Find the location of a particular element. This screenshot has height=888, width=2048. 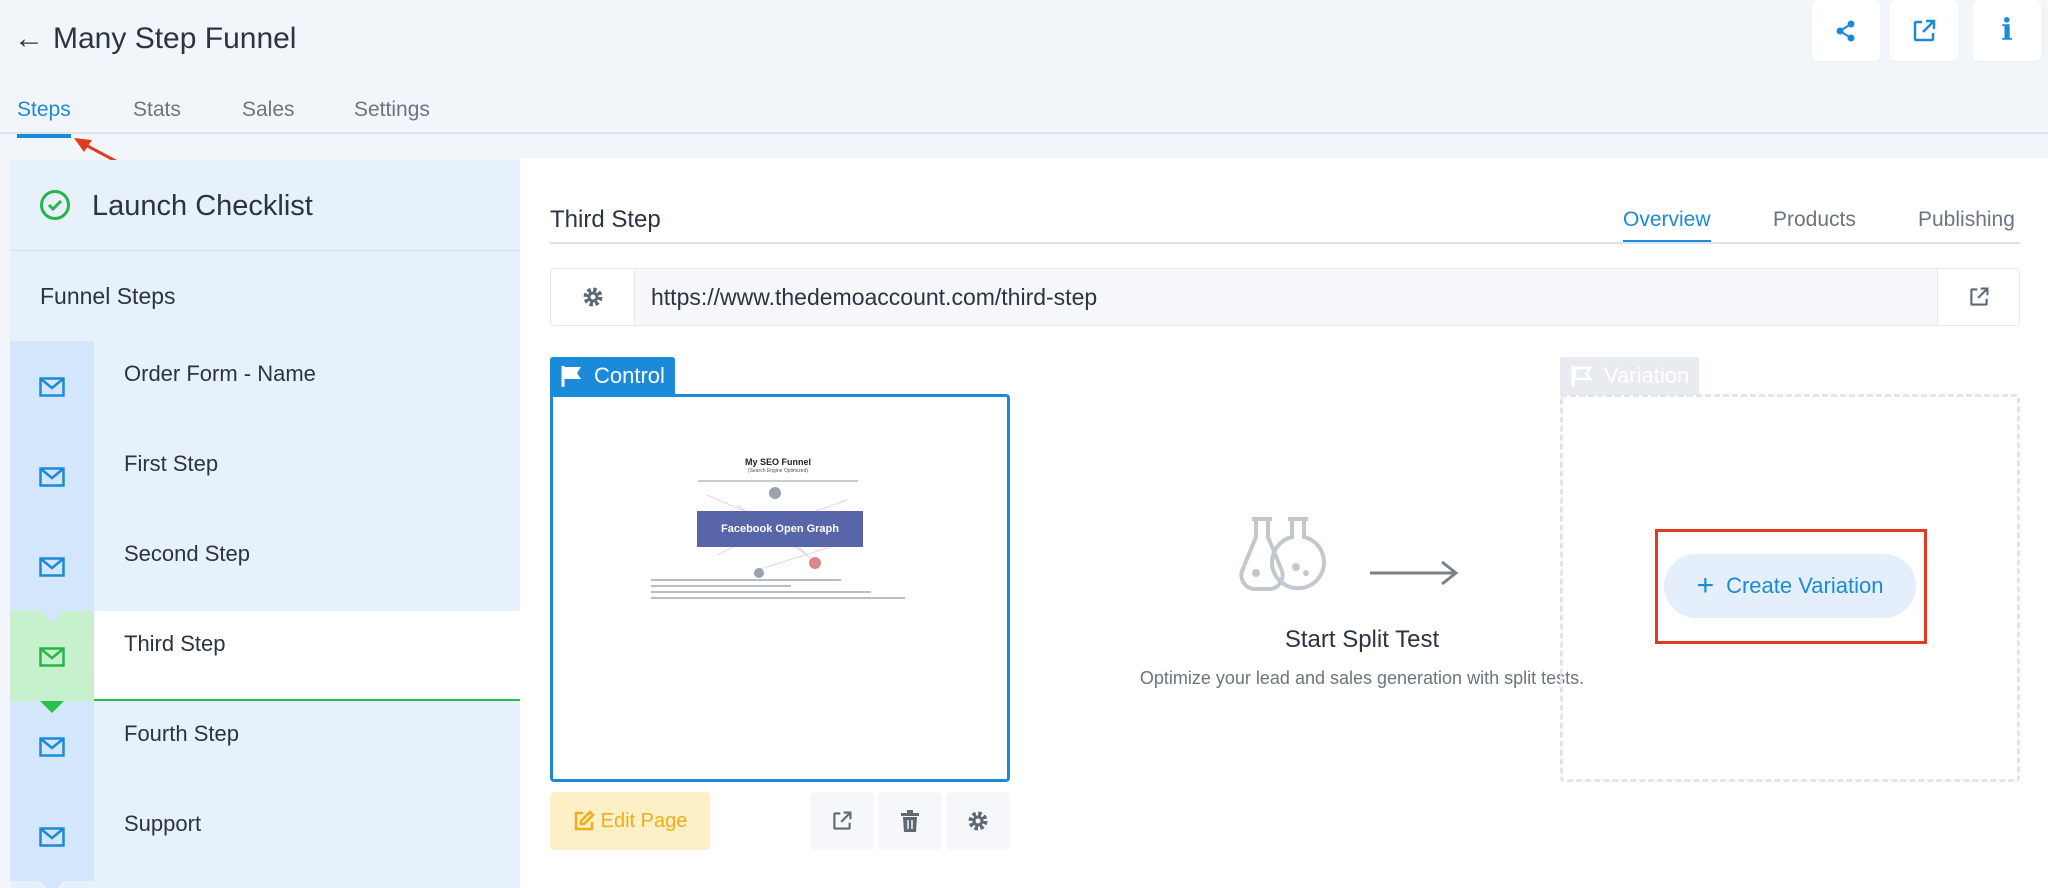

subtabs-divider is located at coordinates (1285, 243).